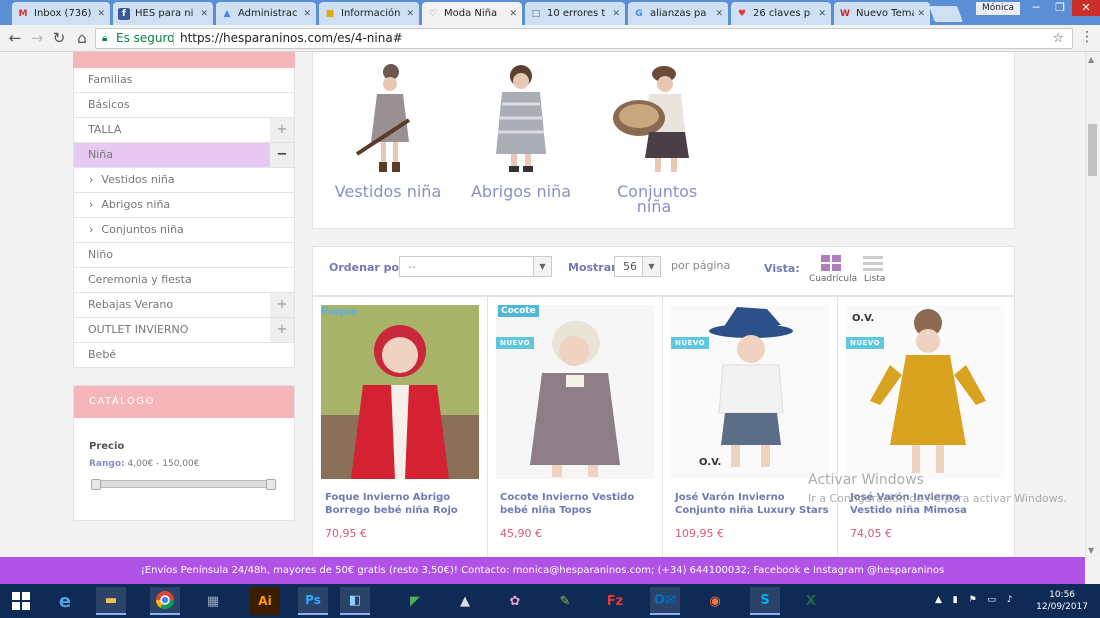 The height and width of the screenshot is (618, 1100). What do you see at coordinates (575, 13) in the screenshot?
I see `tab-10-errores: □ 10 errores t ✕` at bounding box center [575, 13].